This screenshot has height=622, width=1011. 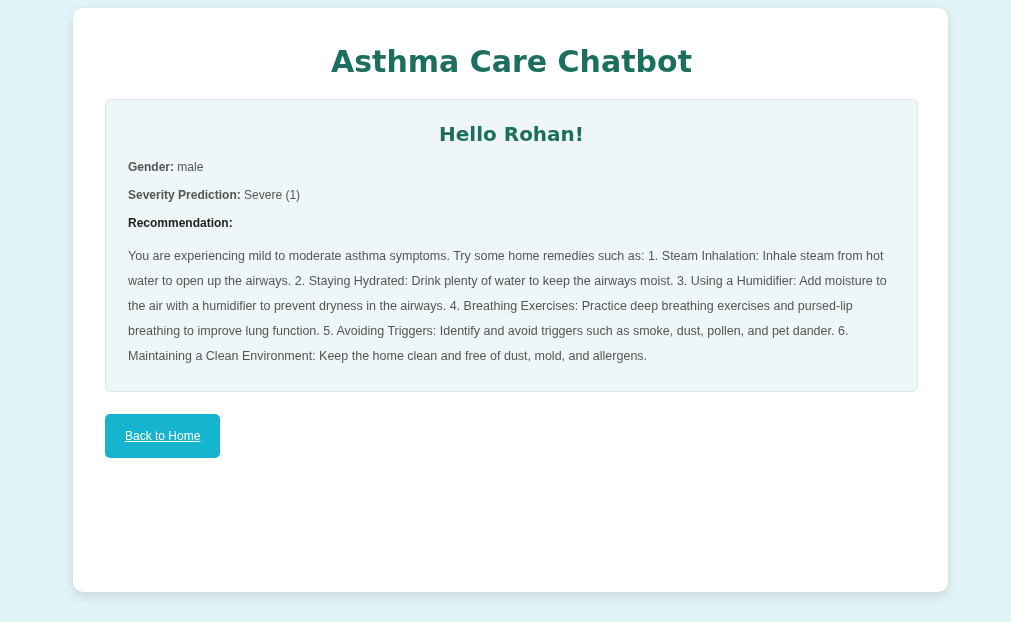 I want to click on recommendation-text: You are experiencing mild to moderate asthma symptoms. Try some home remedies such as: 1. Steam Inhalation: Inhale steam from hot water to open up the airways. 2. Staying Hydrated: Drink plenty of water to keep the airways moist. 3. Using a Humidifier: Add moisture to the air with a humidifier to prevent dryness in the airways. 4. Breathing Exercises: Practice deep breathing exercises and pursed-lip breathing to improve lung function. 5. Avoiding Triggers: Identify and avoid triggers such as smoke, dust, pollen, and pet dander. 6. Maintaining a Clean Environment: Keep the home clean and free of dust, mold, and allergens., so click(x=508, y=306).